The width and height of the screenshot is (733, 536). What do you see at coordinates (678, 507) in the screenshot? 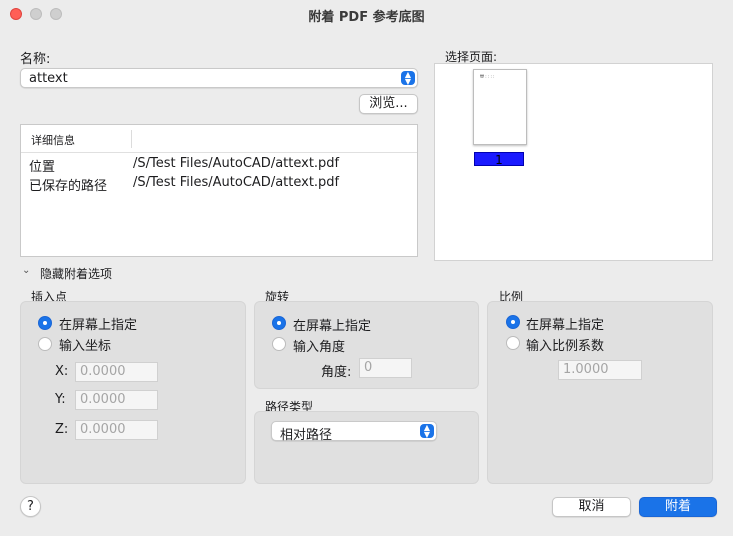
I see `attach-button: 附着` at bounding box center [678, 507].